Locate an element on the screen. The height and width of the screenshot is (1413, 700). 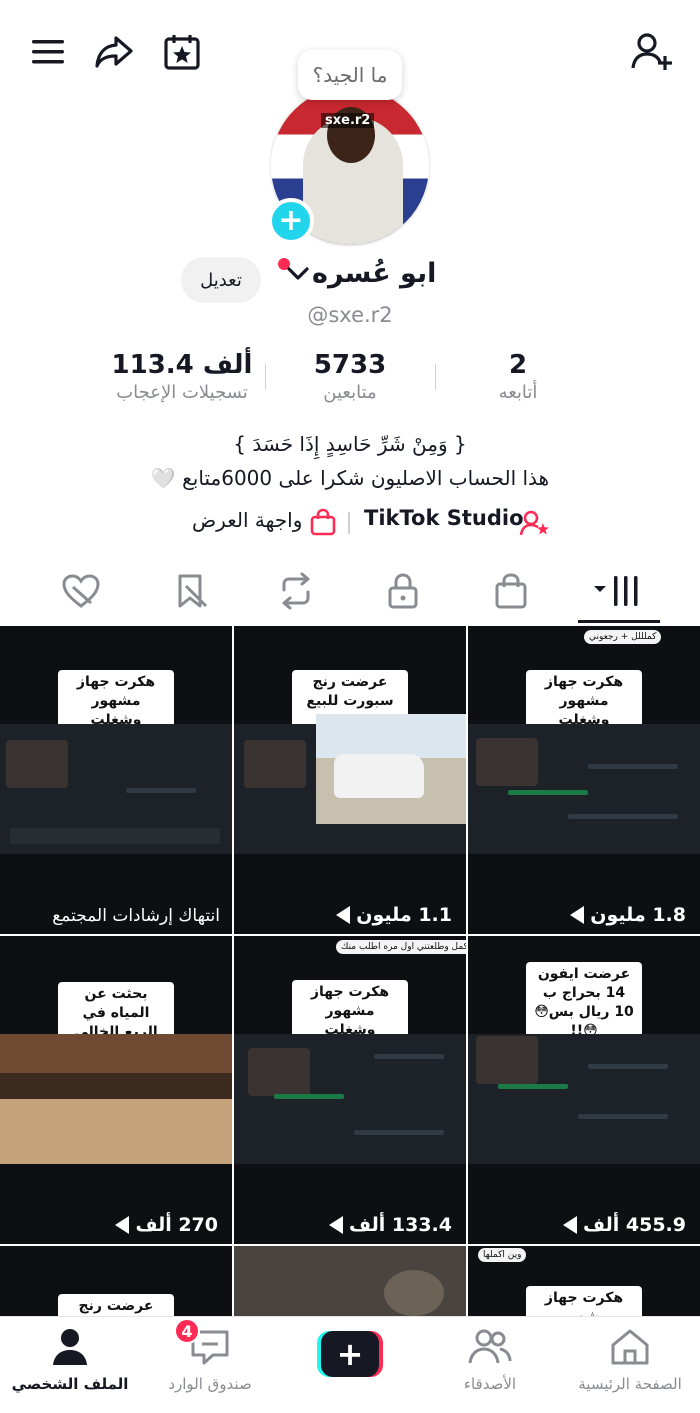
view-count-text: 1.8 مليون is located at coordinates (638, 915).